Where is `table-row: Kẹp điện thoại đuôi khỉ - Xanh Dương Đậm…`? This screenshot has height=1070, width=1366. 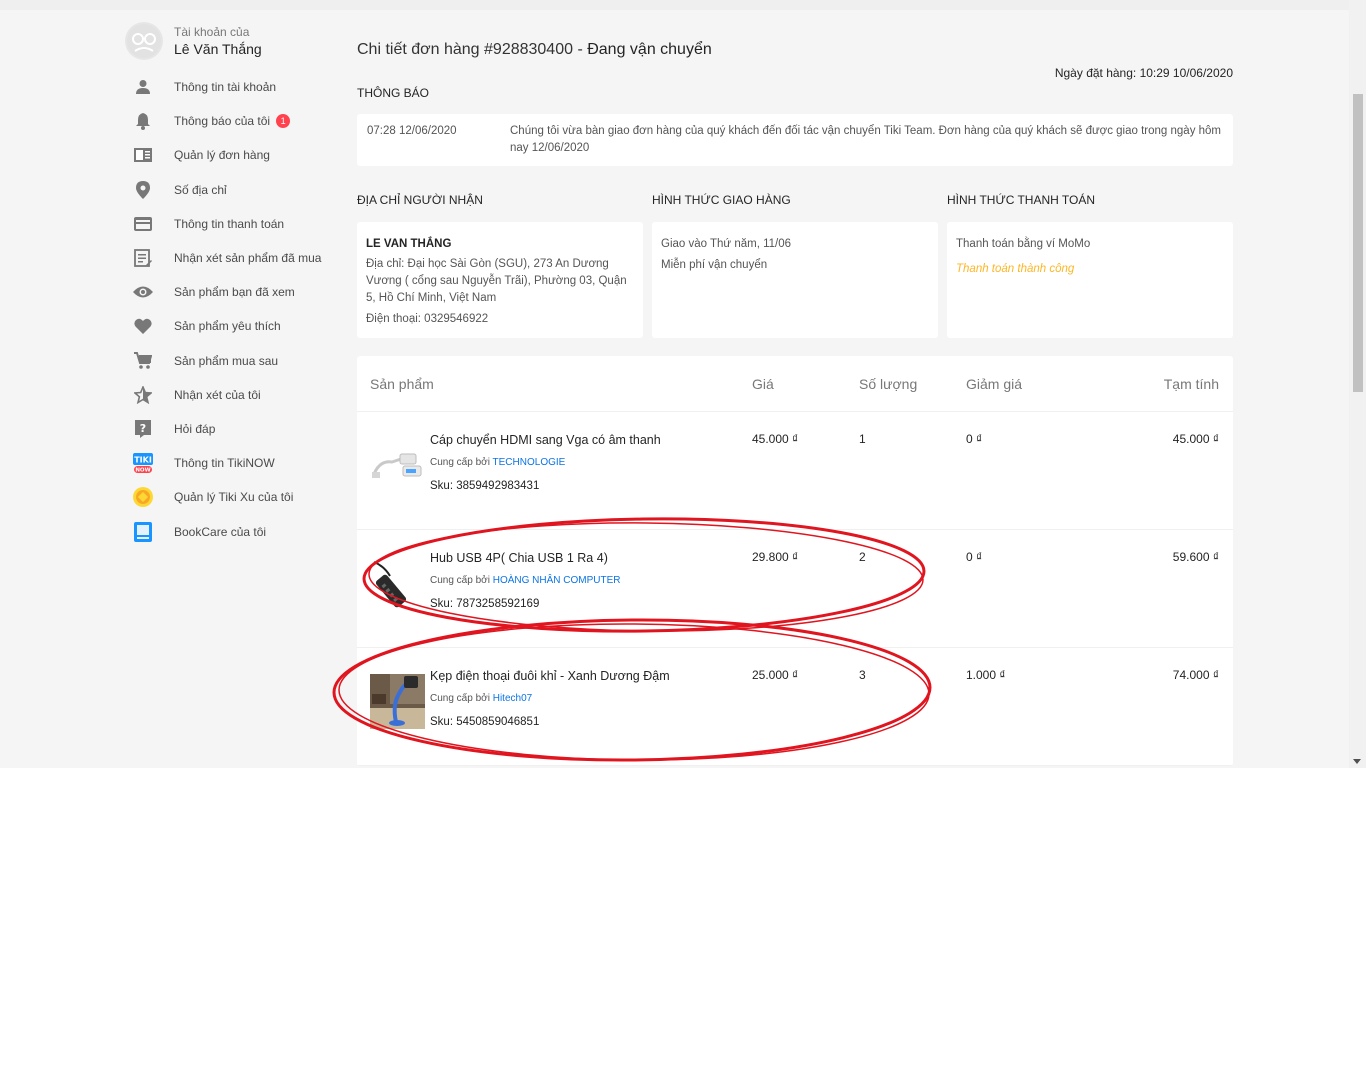 table-row: Kẹp điện thoại đuôi khỉ - Xanh Dương Đậm… is located at coordinates (795, 707).